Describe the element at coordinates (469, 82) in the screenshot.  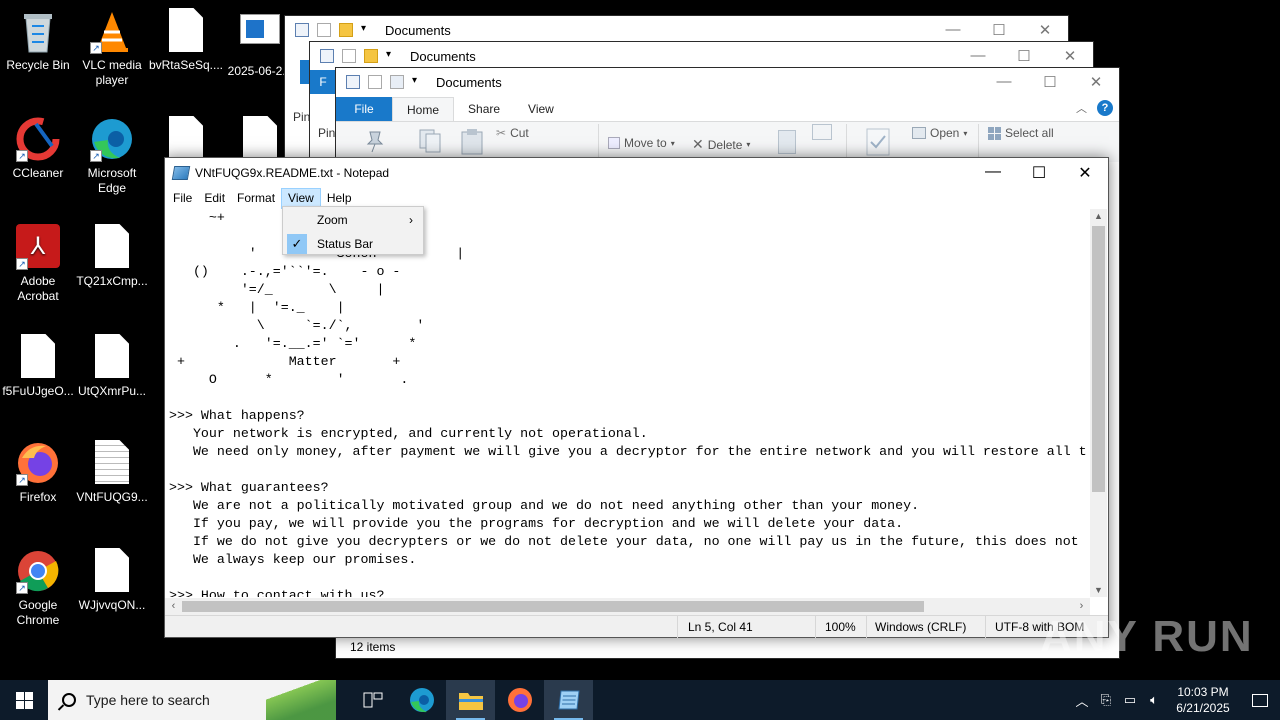
I see `window-title: Documents` at that location.